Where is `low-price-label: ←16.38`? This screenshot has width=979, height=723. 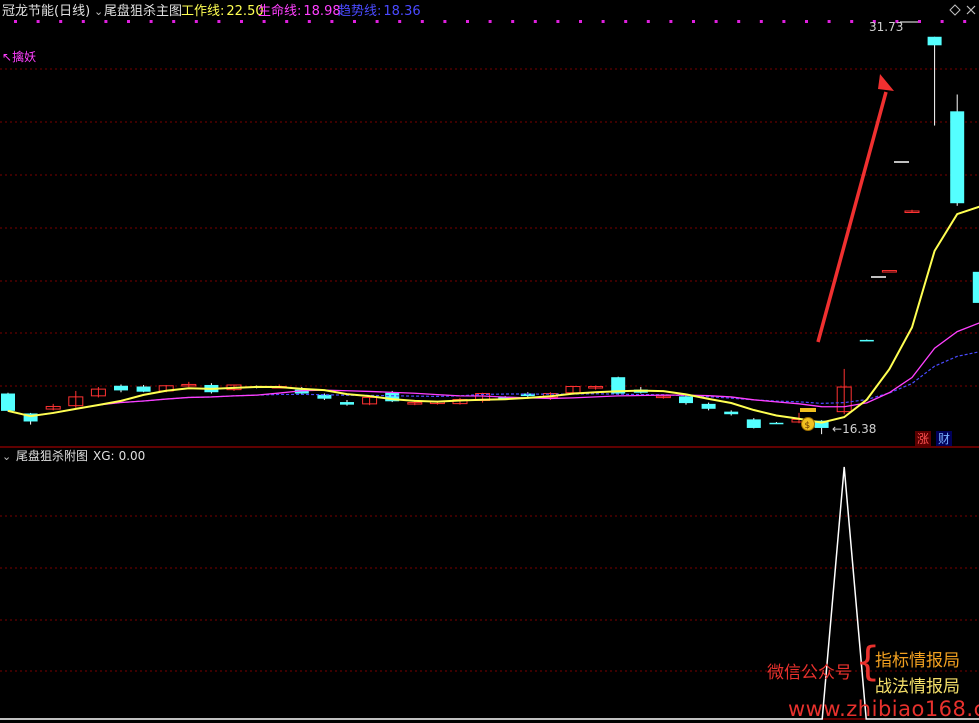 low-price-label: ←16.38 is located at coordinates (854, 429).